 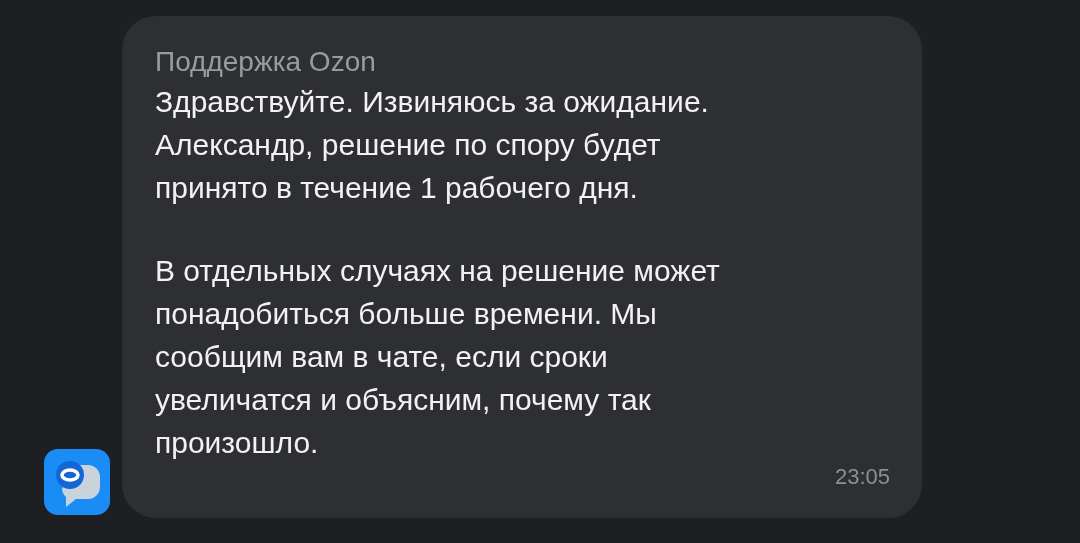 What do you see at coordinates (266, 62) in the screenshot?
I see `sender-name: Поддержка Ozon` at bounding box center [266, 62].